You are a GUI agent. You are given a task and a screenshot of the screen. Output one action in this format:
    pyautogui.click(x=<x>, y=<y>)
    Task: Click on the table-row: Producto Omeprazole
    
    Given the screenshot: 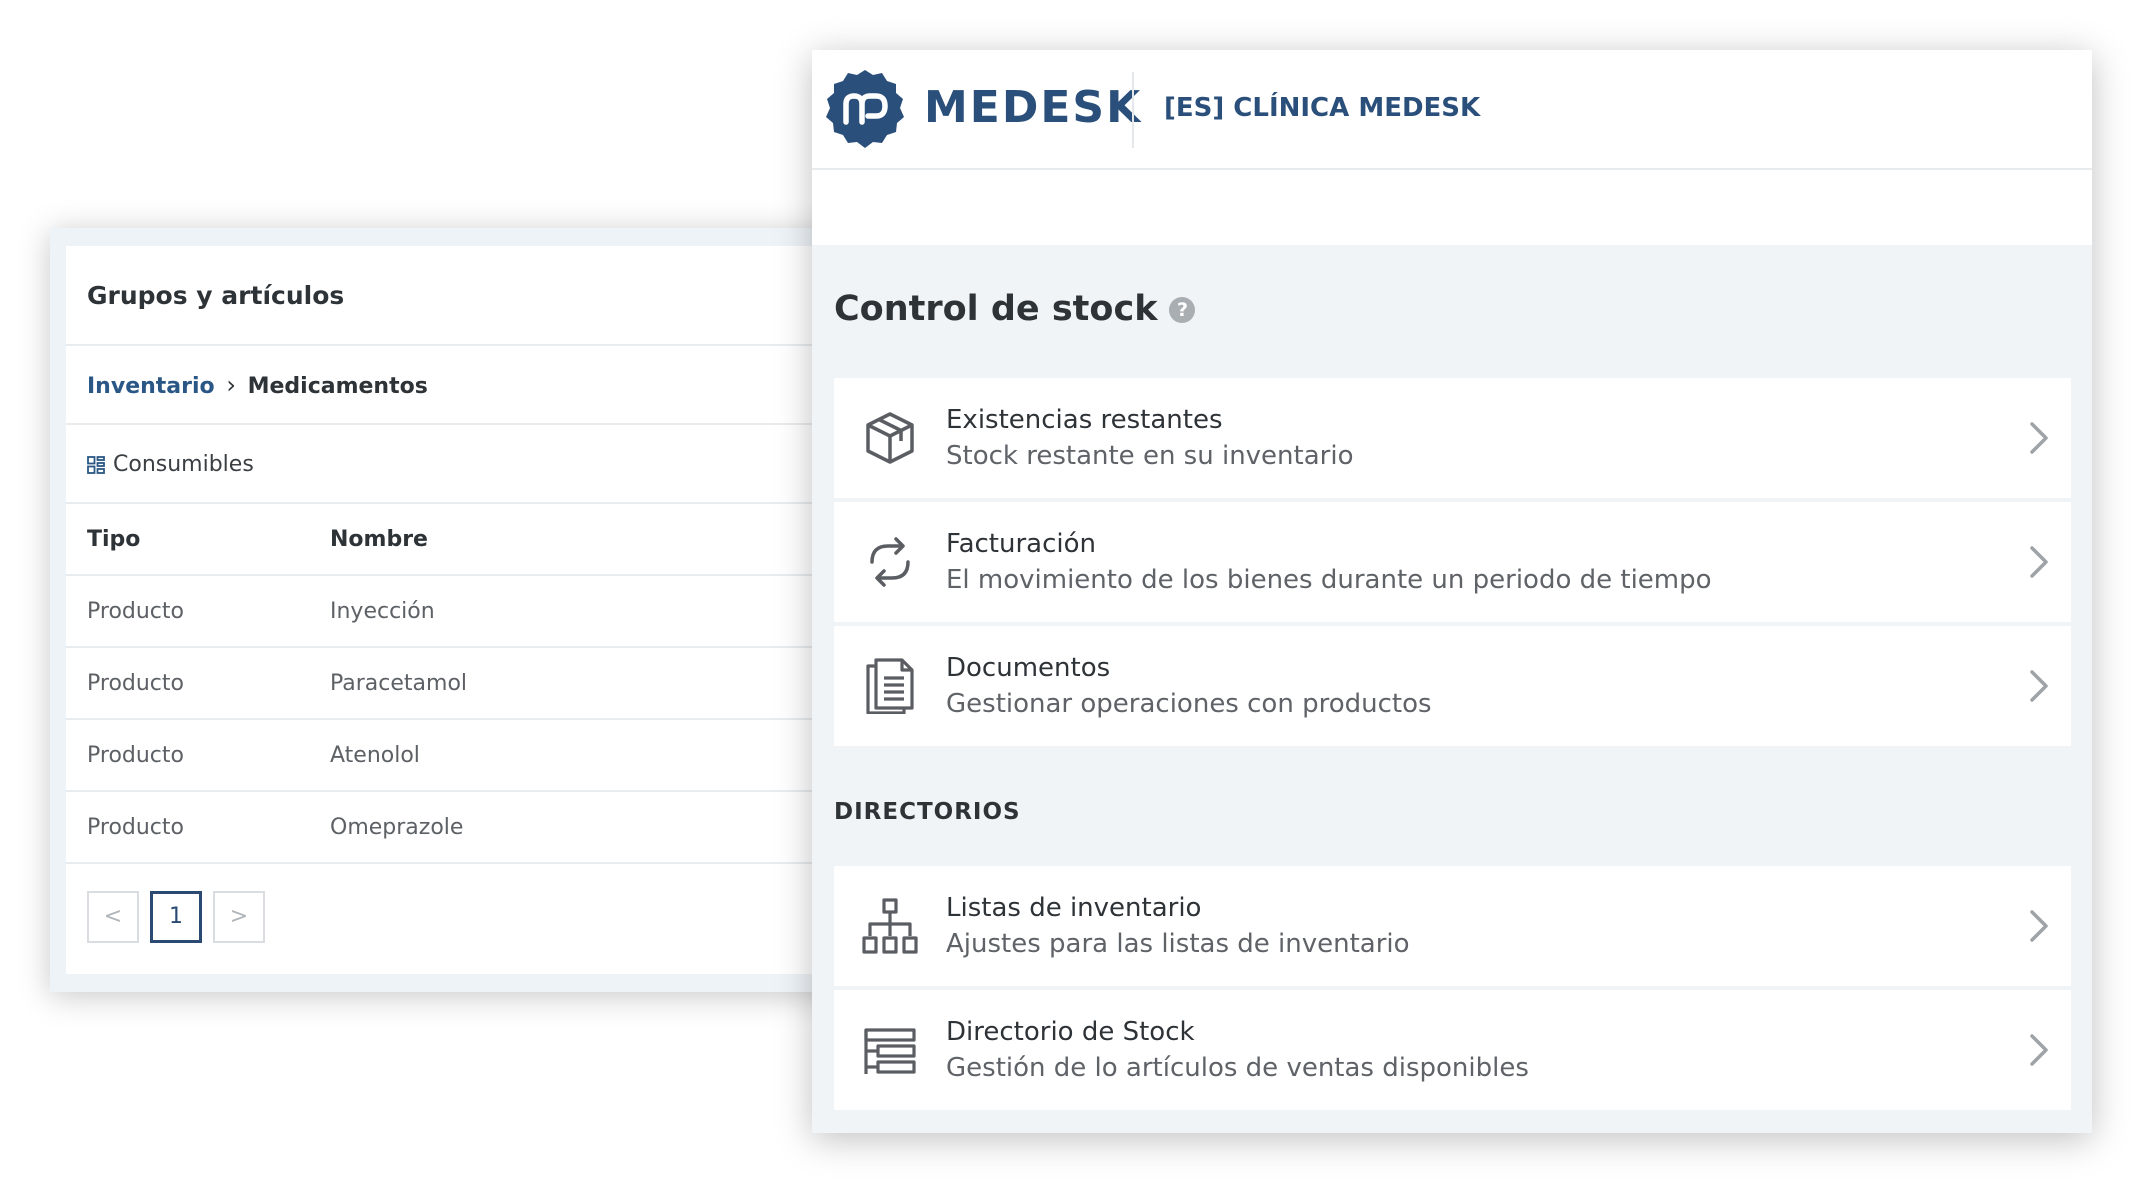 What is the action you would take?
    pyautogui.click(x=458, y=828)
    